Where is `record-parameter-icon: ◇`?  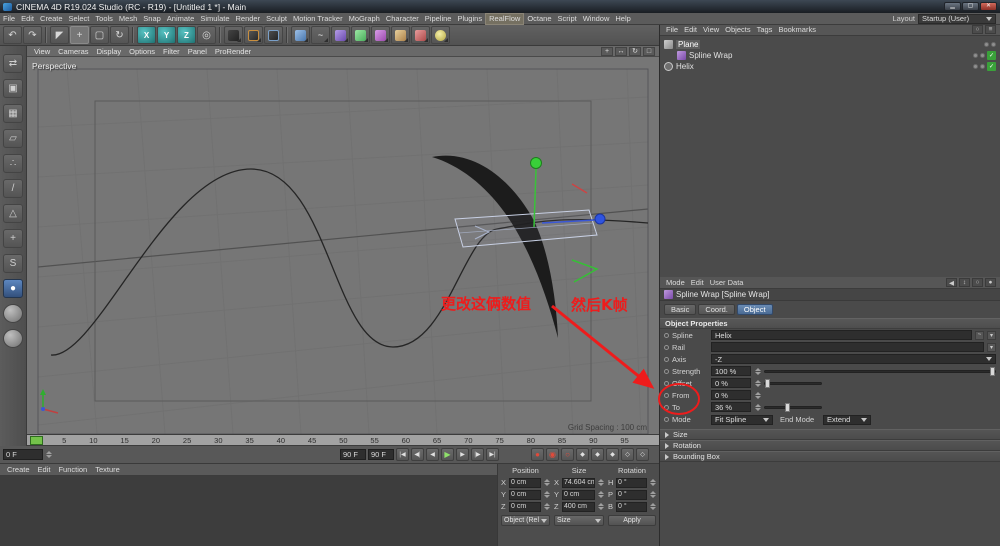 record-parameter-icon: ◇ is located at coordinates (627, 454).